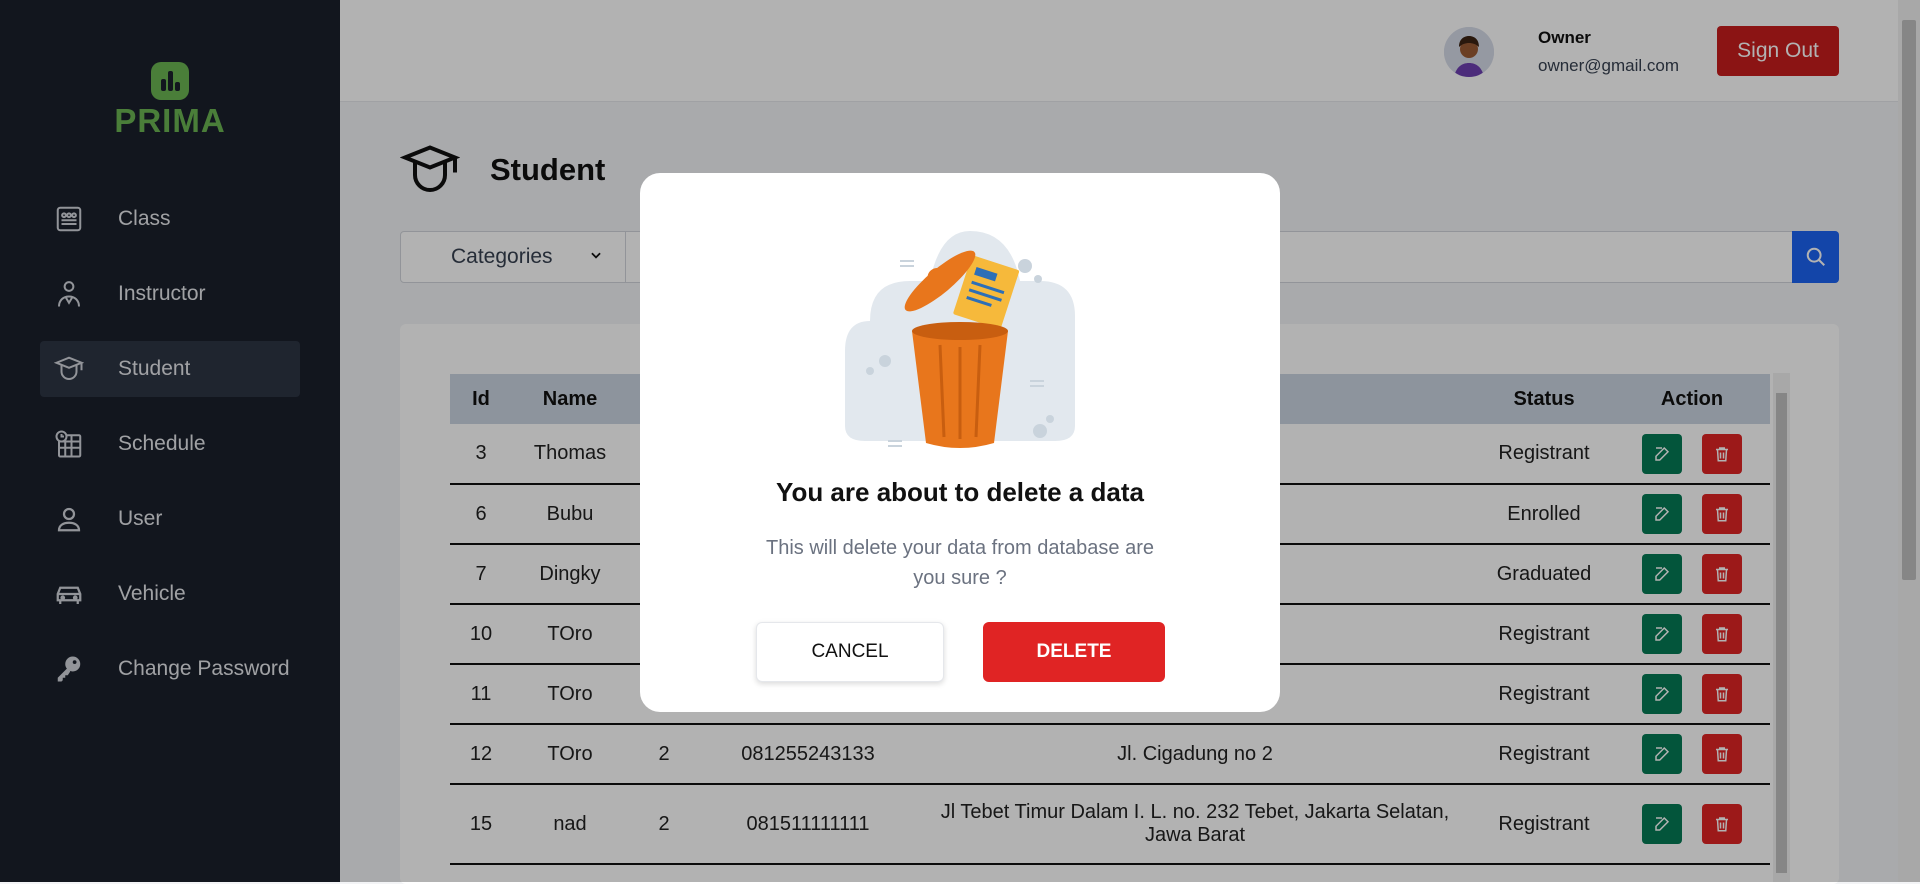 The image size is (1920, 884). I want to click on cancel-button: CANCEL, so click(850, 652).